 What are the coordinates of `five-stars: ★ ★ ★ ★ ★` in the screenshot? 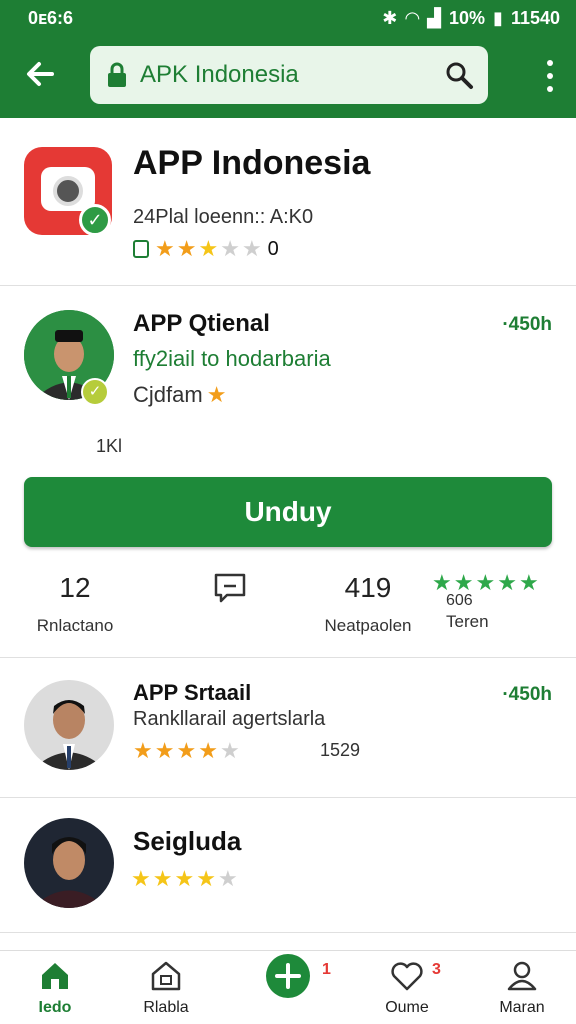 It's located at (485, 582).